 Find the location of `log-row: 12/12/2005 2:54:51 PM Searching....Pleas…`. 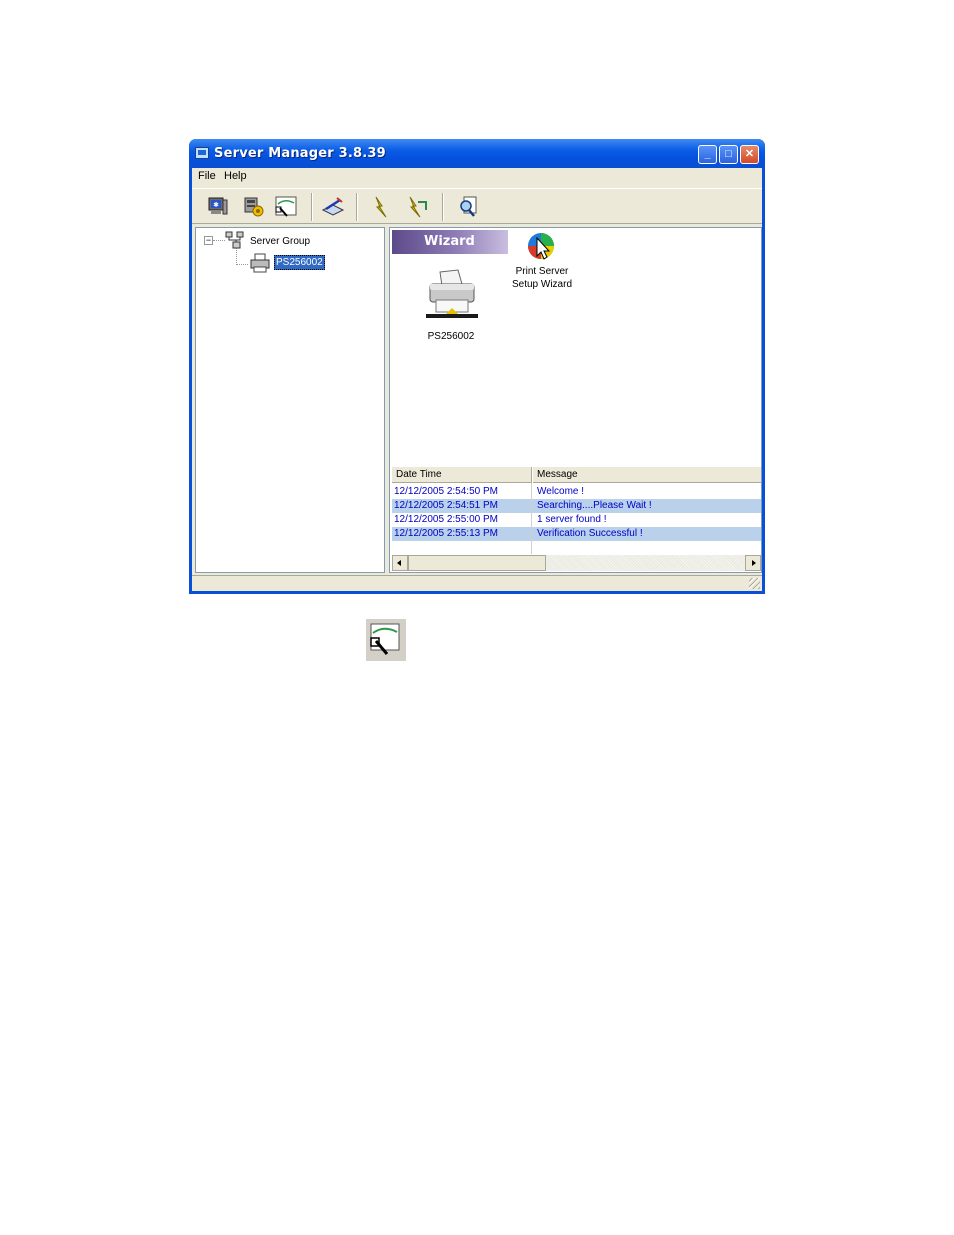

log-row: 12/12/2005 2:54:51 PM Searching....Pleas… is located at coordinates (576, 506).